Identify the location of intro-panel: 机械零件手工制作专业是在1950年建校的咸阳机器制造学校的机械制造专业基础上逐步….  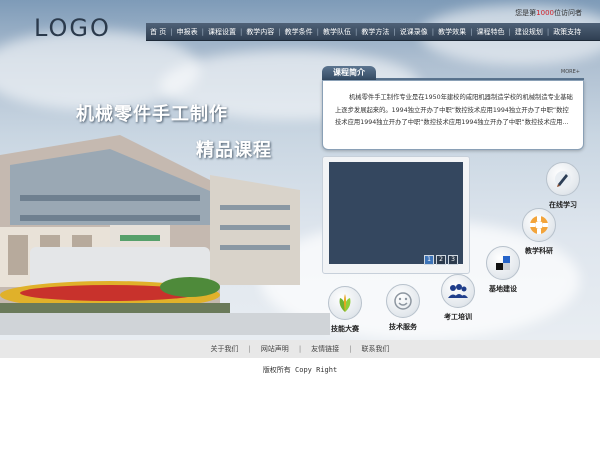
(453, 115).